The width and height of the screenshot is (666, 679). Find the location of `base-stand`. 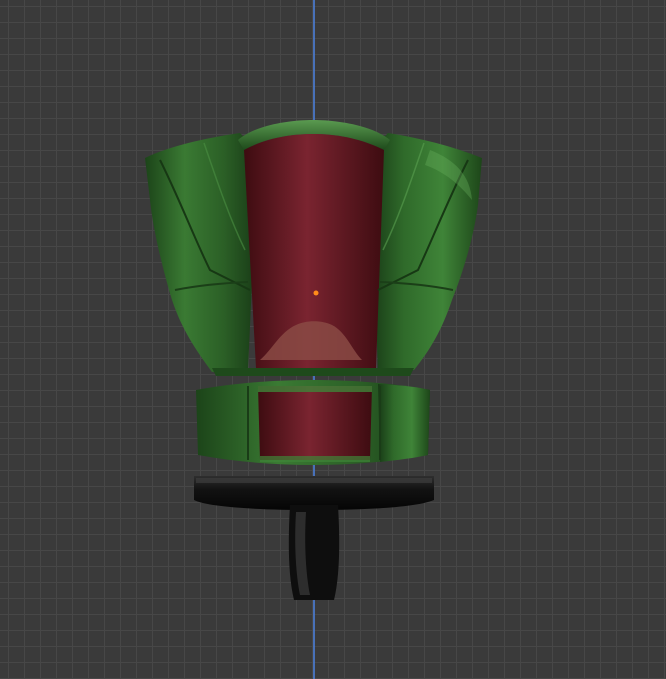

base-stand is located at coordinates (314, 538).